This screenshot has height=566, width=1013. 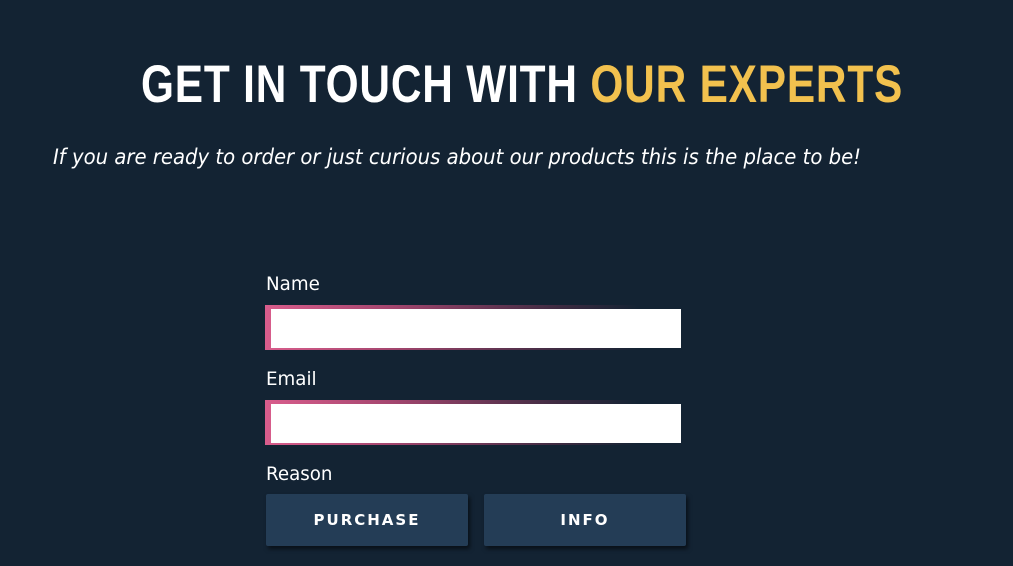 What do you see at coordinates (366, 84) in the screenshot?
I see `title-main: GET IN TOUCH WITH` at bounding box center [366, 84].